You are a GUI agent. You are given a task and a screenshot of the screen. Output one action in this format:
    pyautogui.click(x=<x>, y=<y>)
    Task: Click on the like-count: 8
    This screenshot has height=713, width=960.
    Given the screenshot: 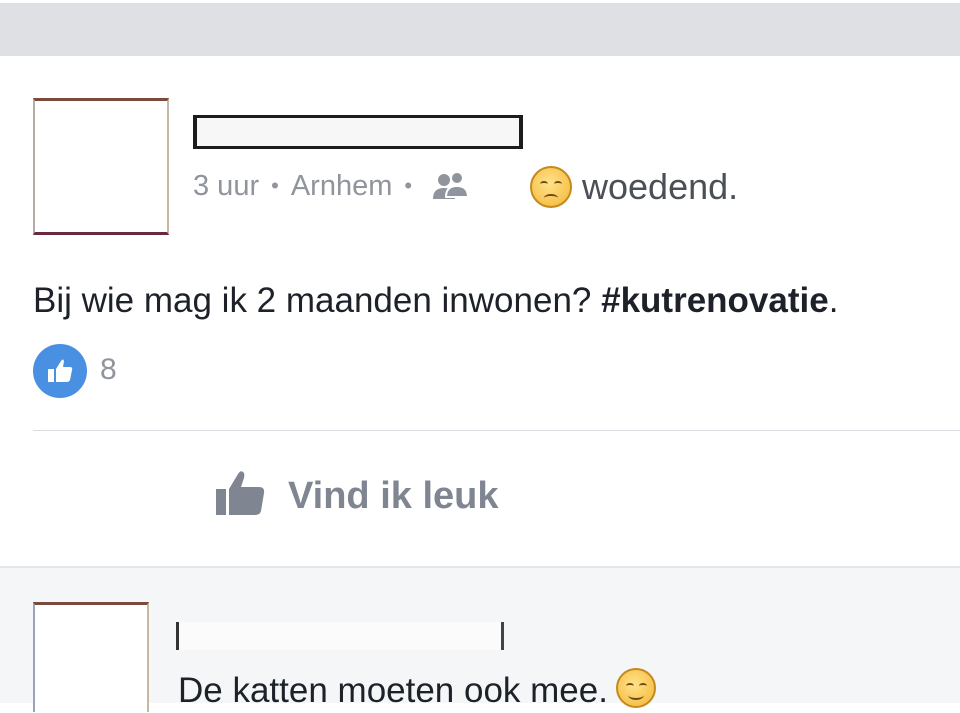 What is the action you would take?
    pyautogui.click(x=108, y=370)
    